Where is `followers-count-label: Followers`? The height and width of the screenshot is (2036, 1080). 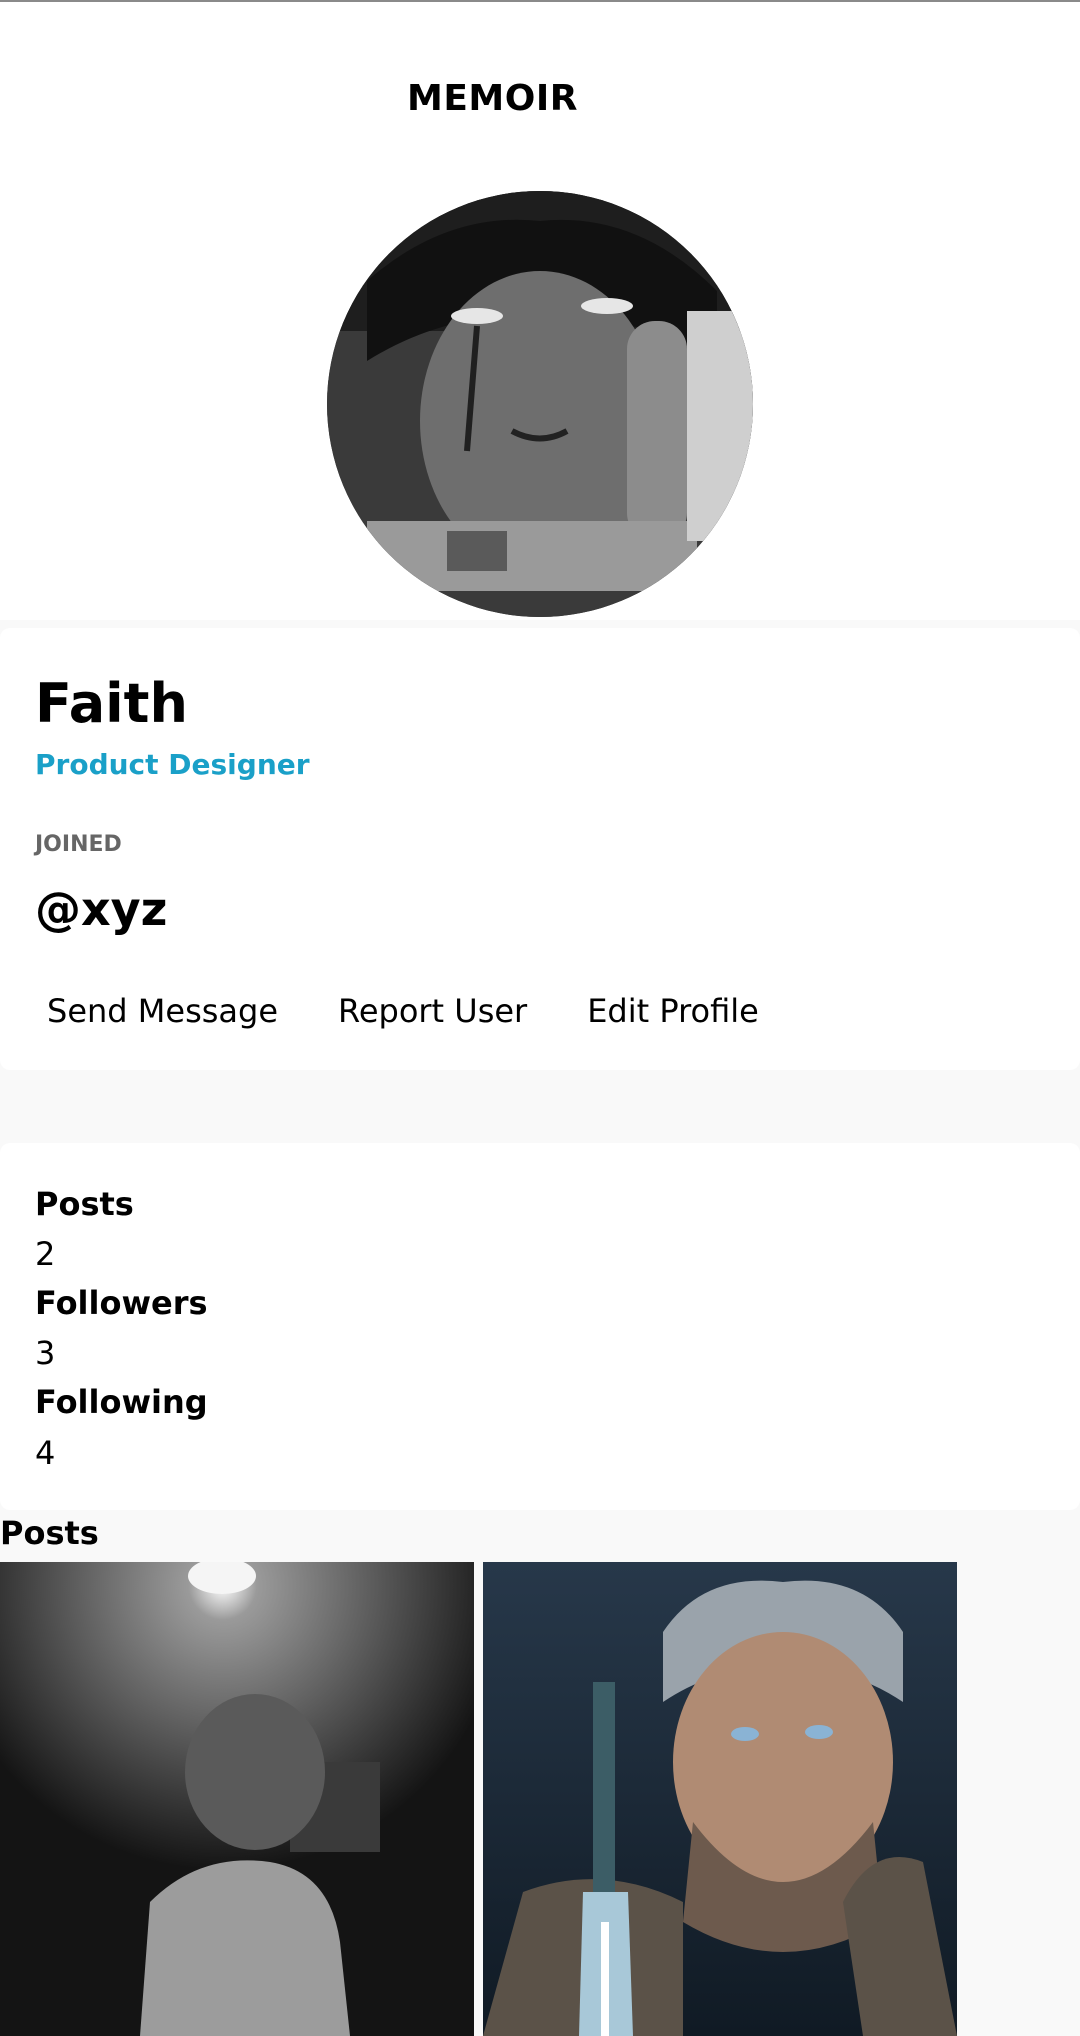 followers-count-label: Followers is located at coordinates (121, 1303).